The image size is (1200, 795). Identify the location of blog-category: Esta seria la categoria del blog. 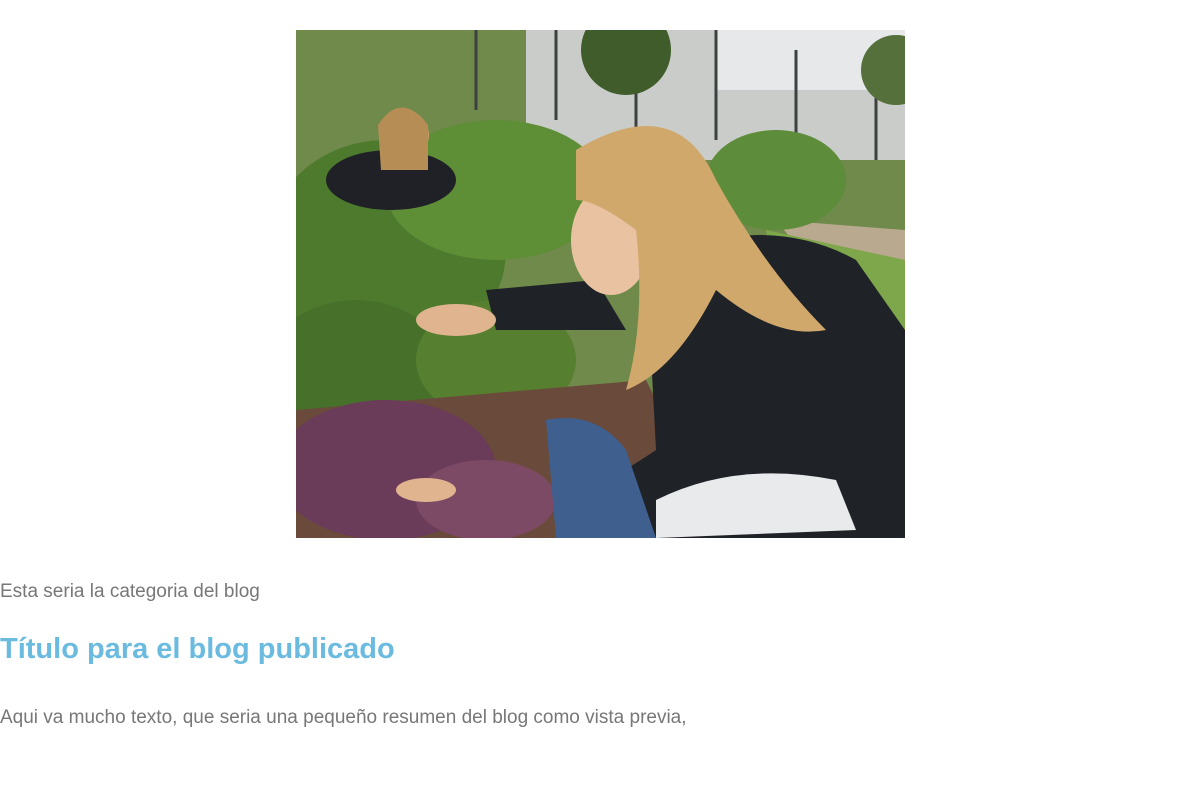
(130, 592).